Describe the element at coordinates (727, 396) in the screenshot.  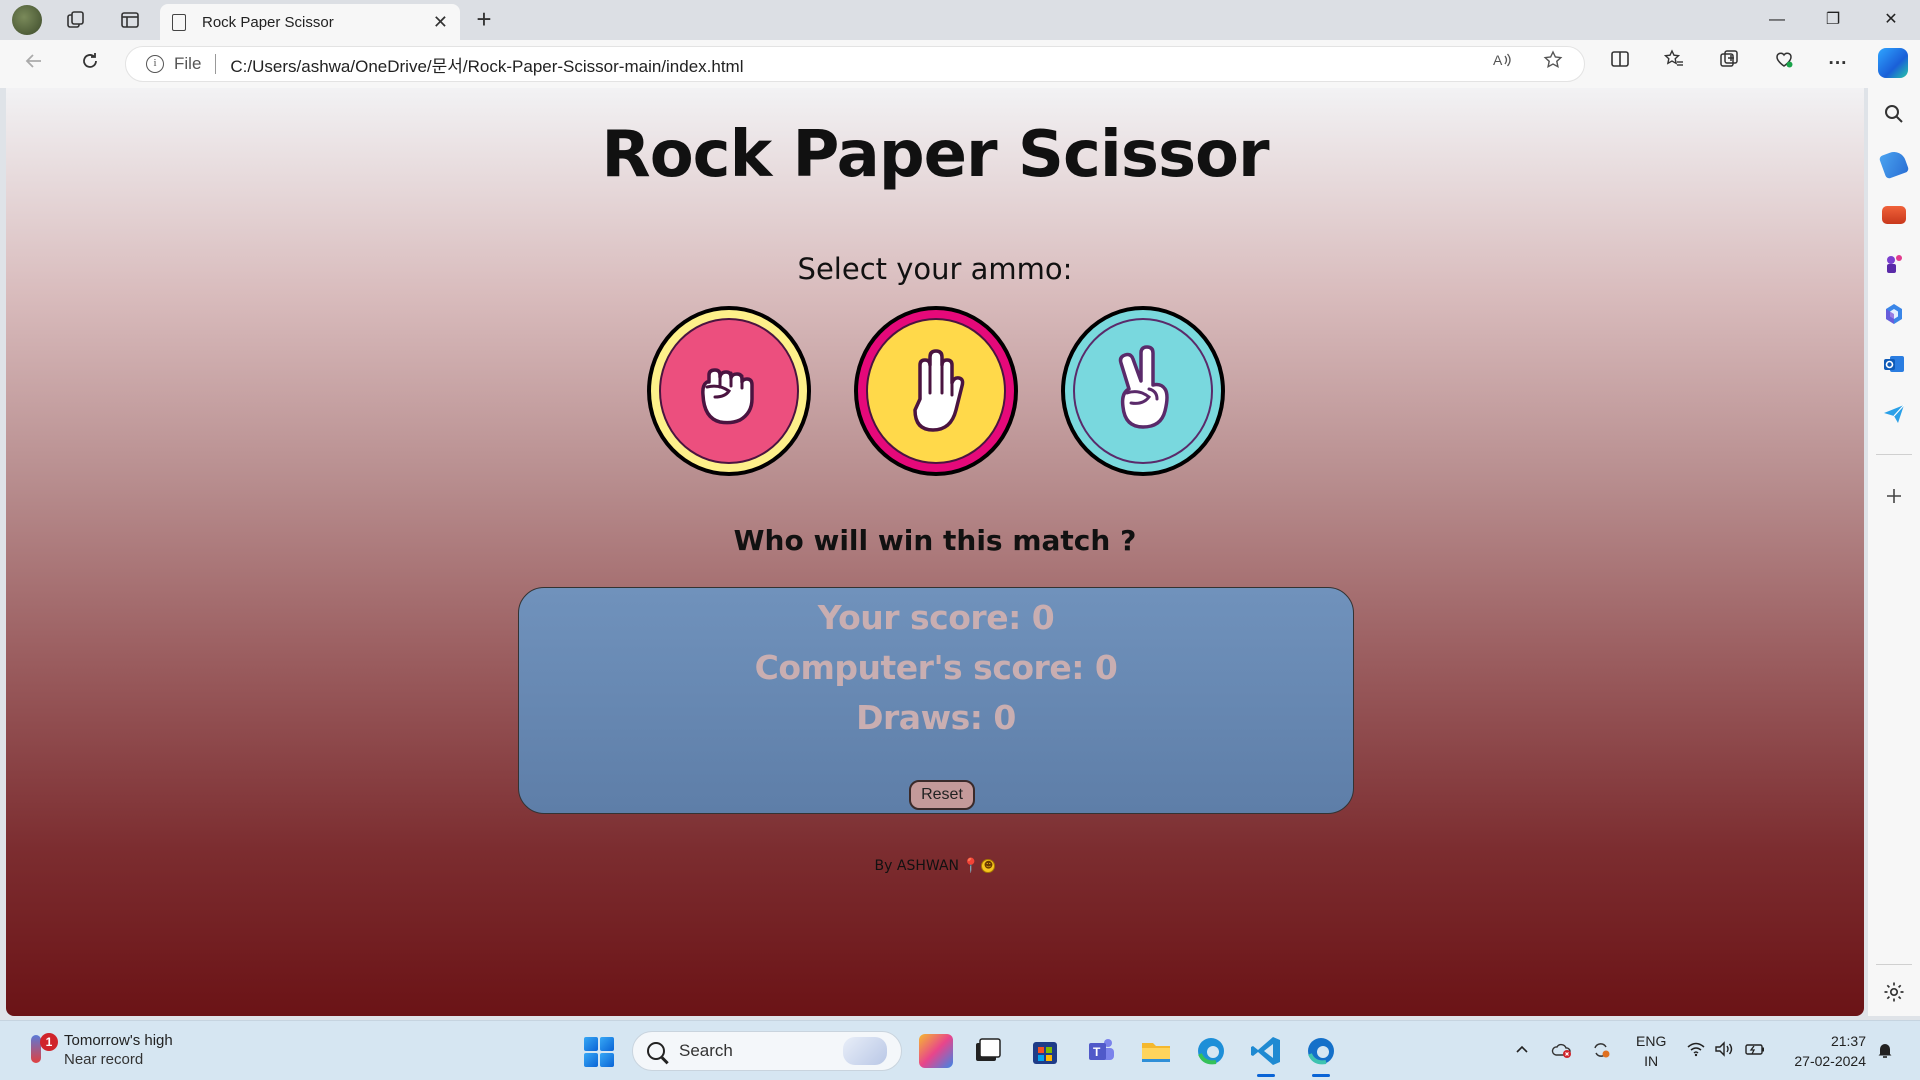
I see `fist-icon` at that location.